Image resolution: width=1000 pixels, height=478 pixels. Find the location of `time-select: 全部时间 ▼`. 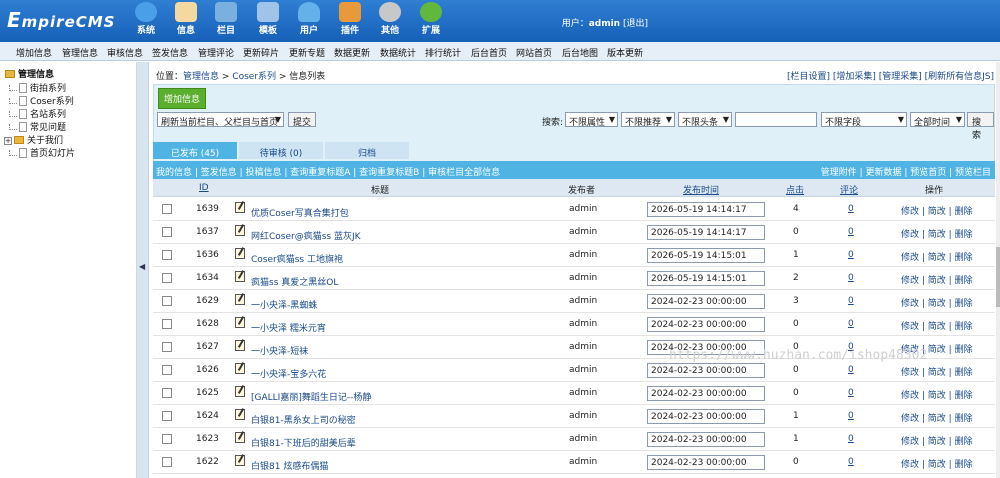

time-select: 全部时间 ▼ is located at coordinates (937, 120).